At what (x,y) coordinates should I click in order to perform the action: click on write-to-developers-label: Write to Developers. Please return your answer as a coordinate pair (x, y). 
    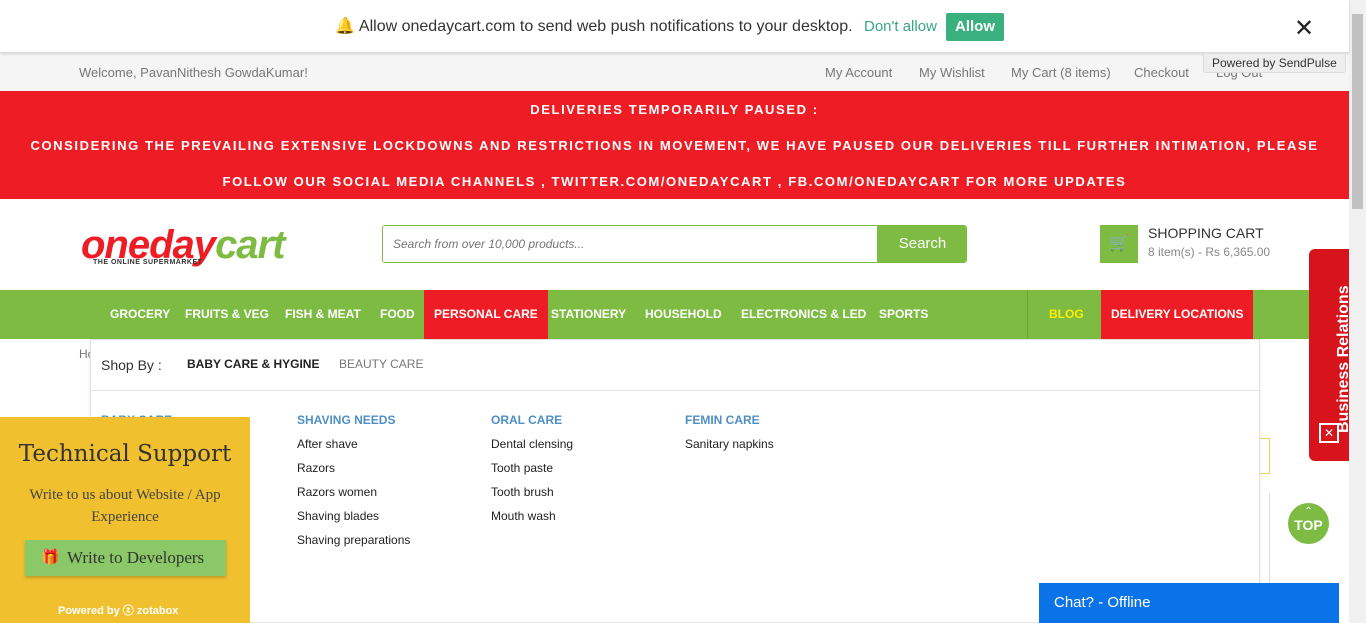
    Looking at the image, I should click on (136, 557).